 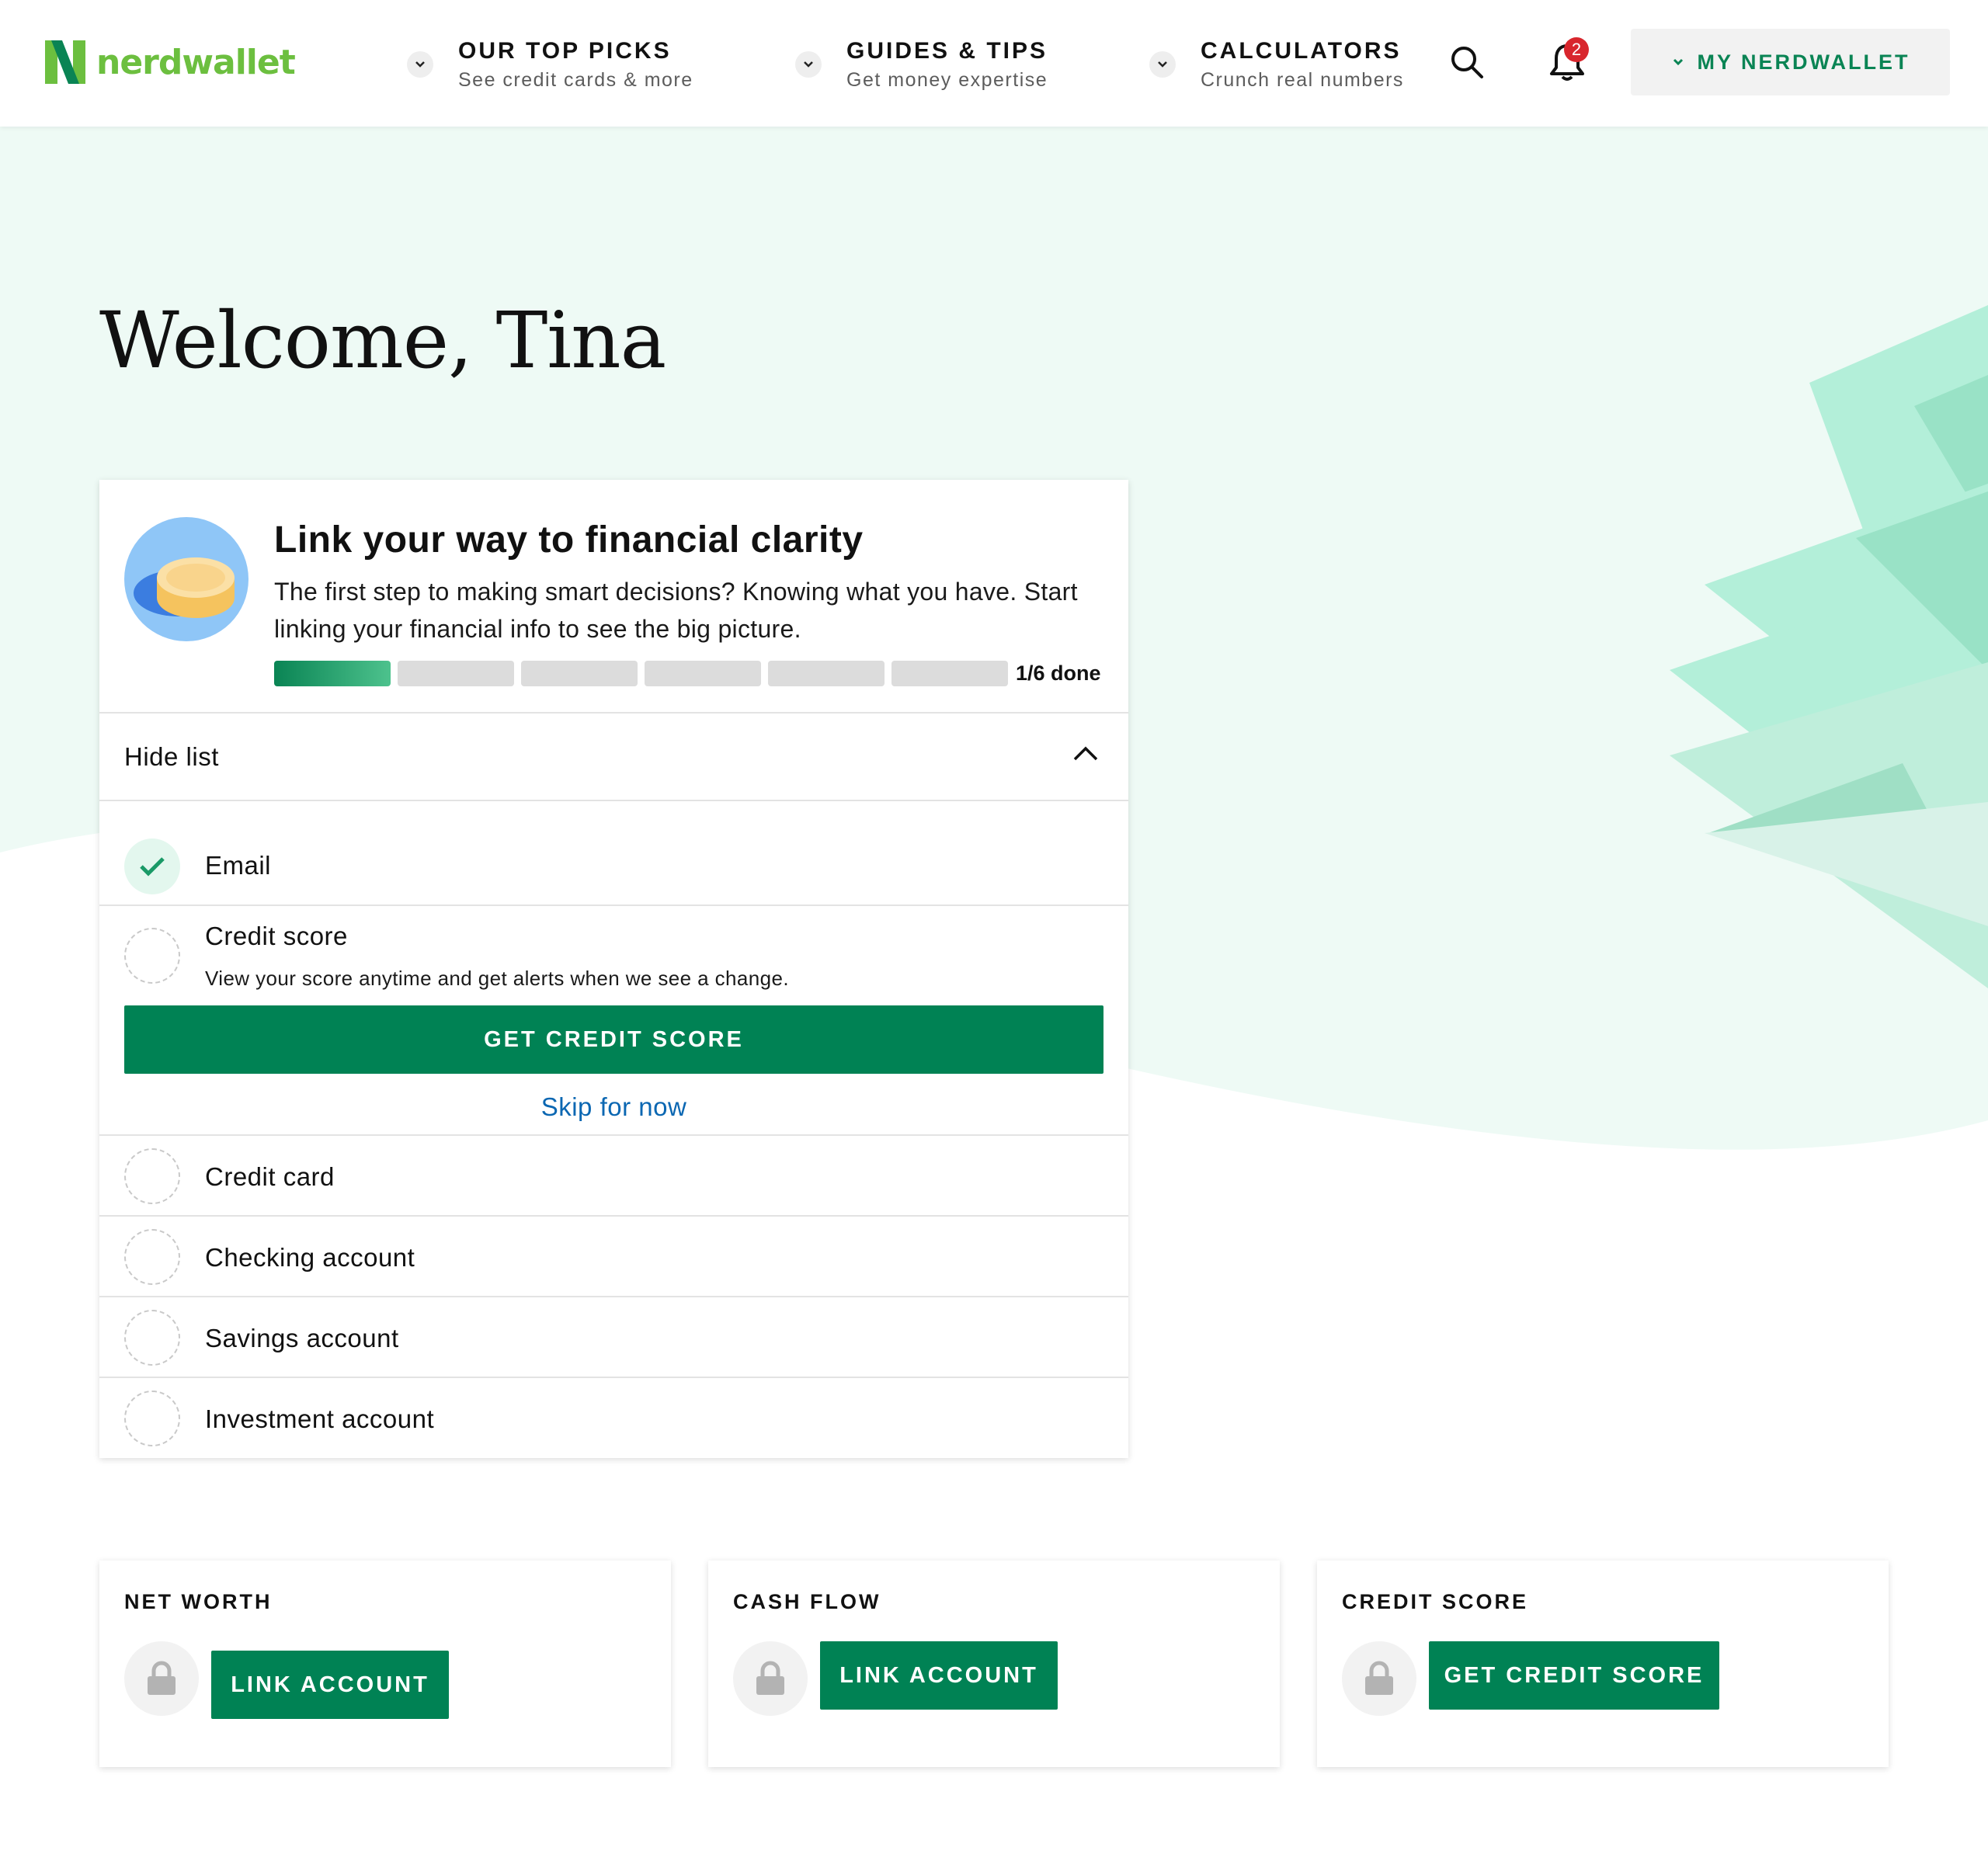 What do you see at coordinates (613, 1107) in the screenshot?
I see `skip-for-now-link: Skip for now` at bounding box center [613, 1107].